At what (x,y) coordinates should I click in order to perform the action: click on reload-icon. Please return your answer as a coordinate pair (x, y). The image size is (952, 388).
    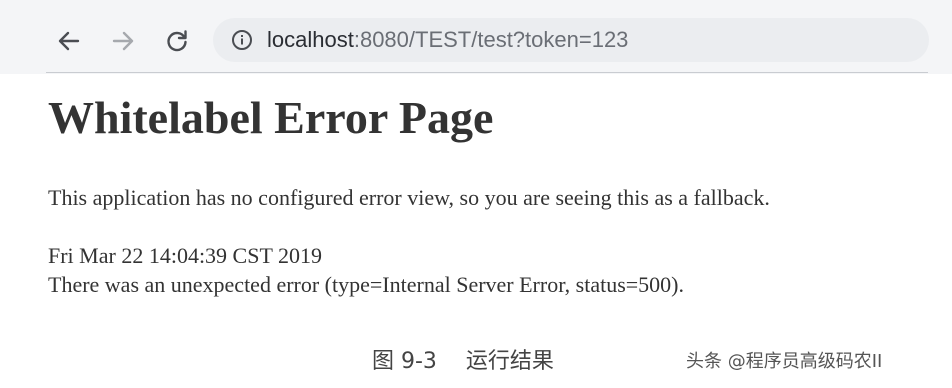
    Looking at the image, I should click on (177, 41).